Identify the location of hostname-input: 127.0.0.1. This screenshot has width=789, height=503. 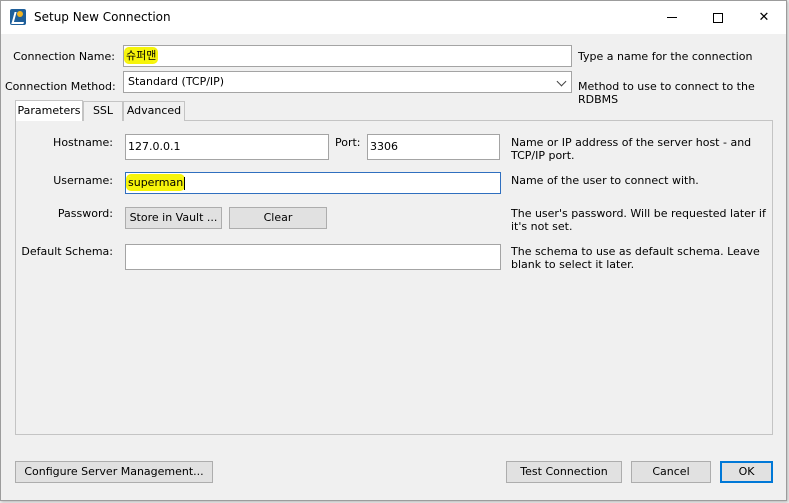
(227, 147).